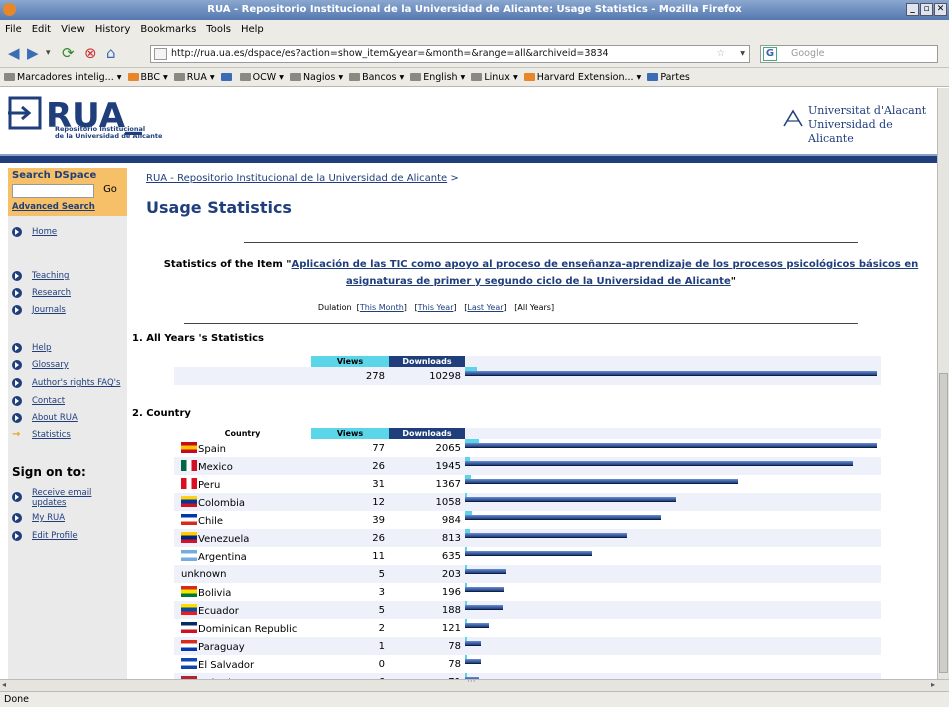  What do you see at coordinates (68, 498) in the screenshot?
I see `sidebar-item-email-updates: Receive email updates` at bounding box center [68, 498].